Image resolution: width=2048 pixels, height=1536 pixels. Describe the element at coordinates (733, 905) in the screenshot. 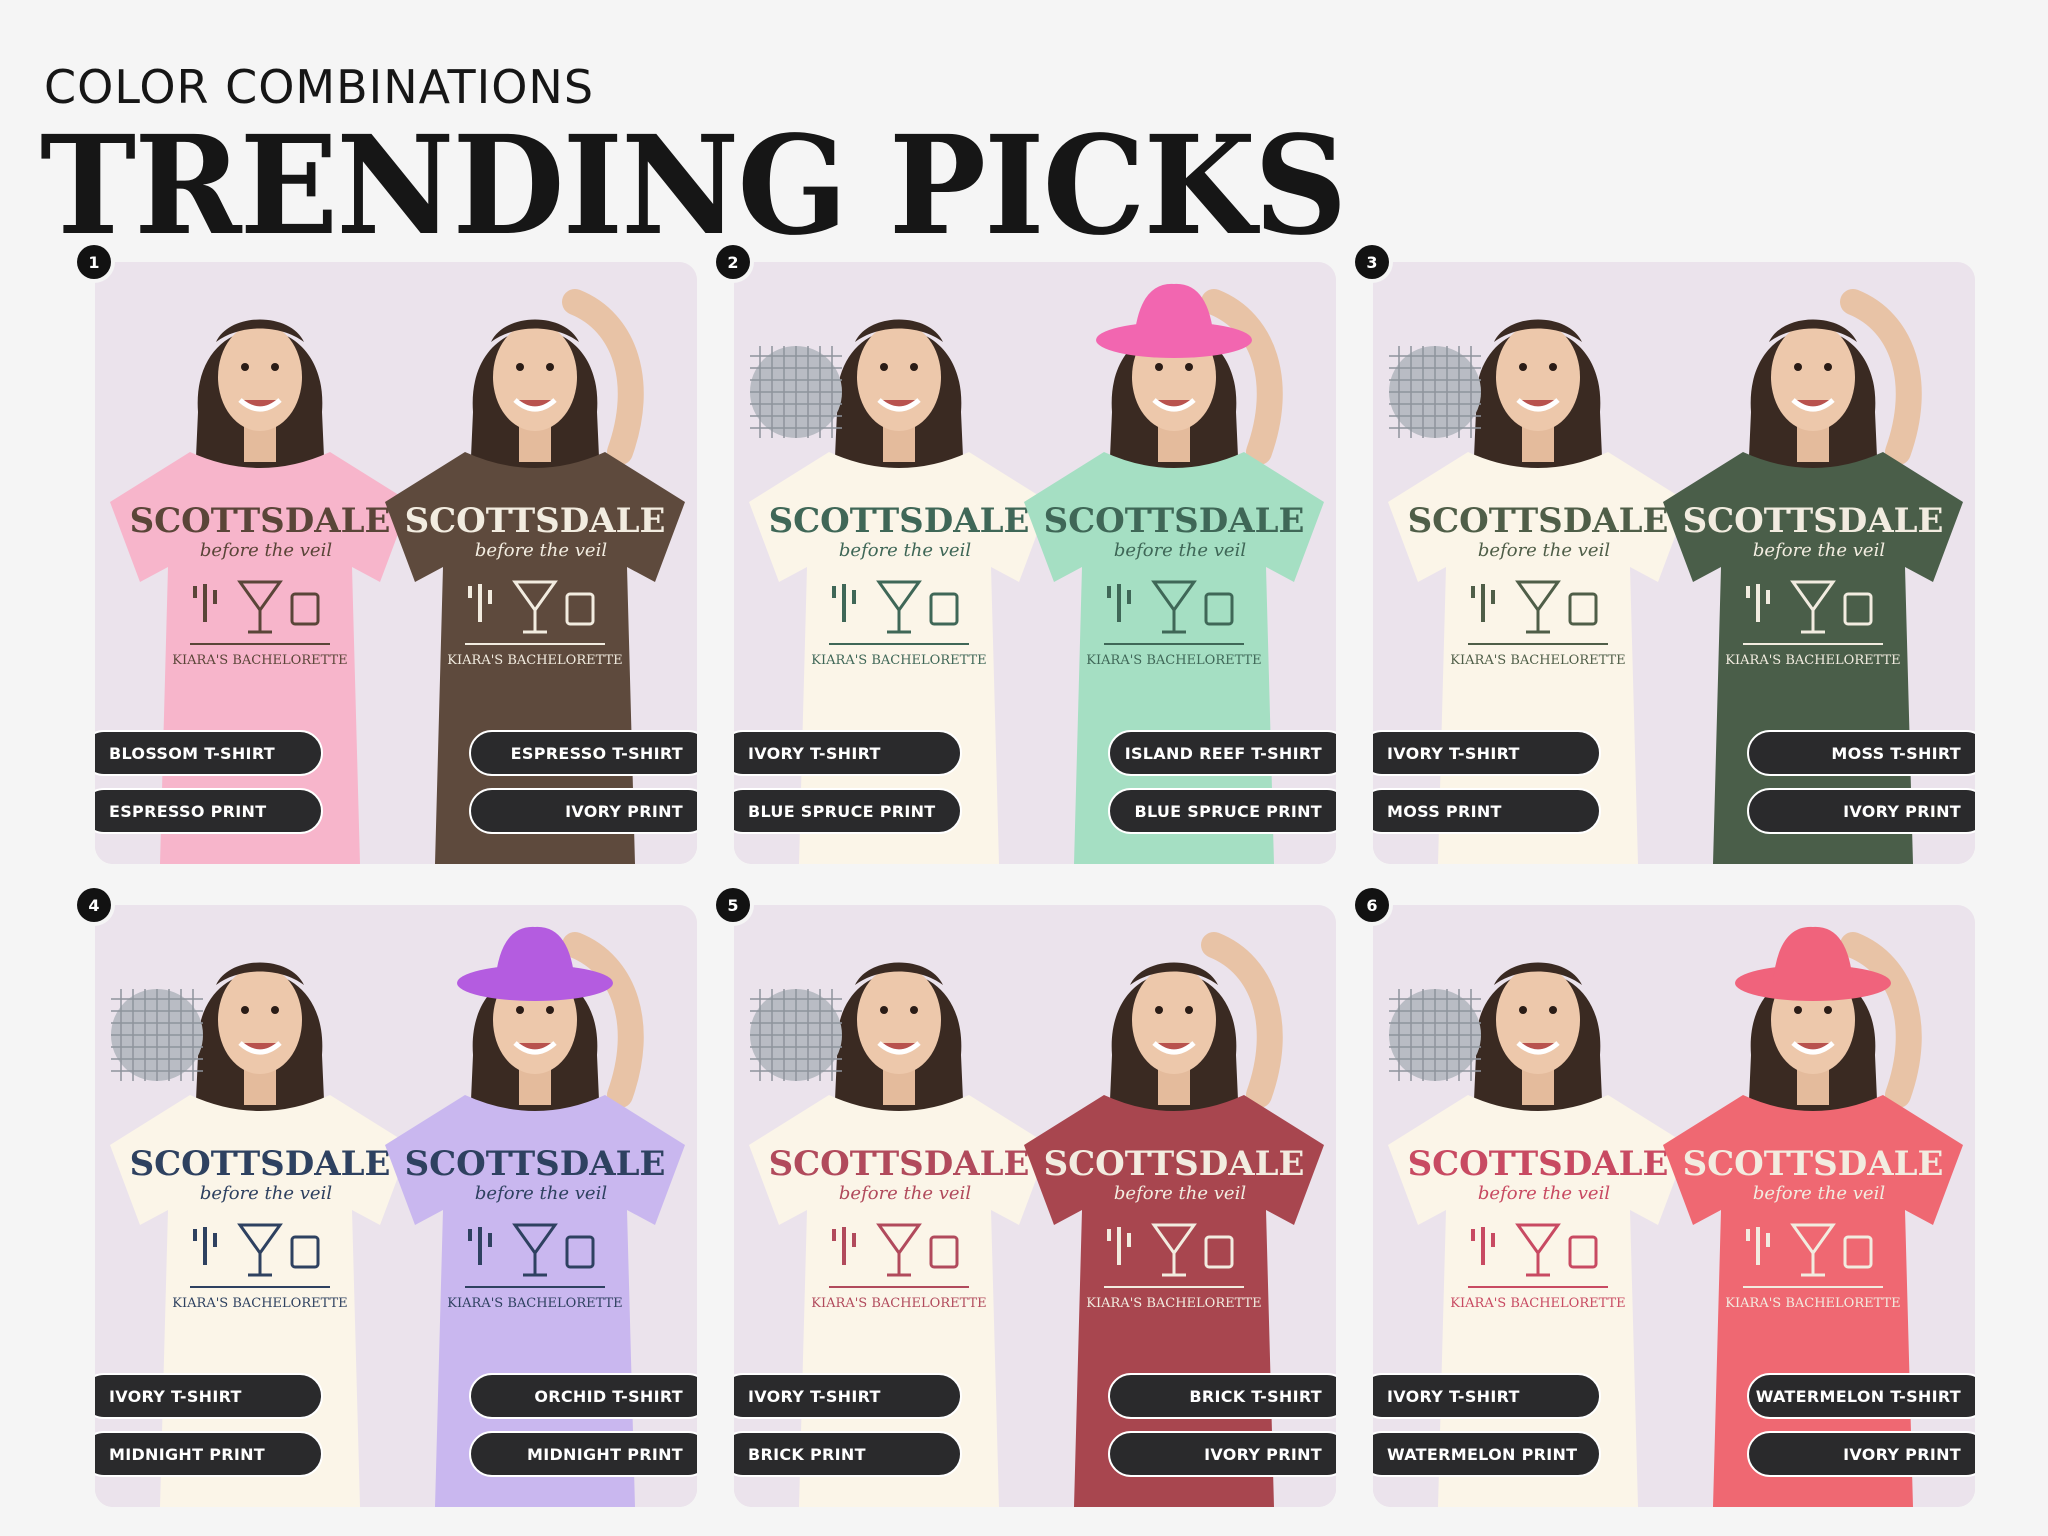

I see `card-number-badge-5: 5` at that location.